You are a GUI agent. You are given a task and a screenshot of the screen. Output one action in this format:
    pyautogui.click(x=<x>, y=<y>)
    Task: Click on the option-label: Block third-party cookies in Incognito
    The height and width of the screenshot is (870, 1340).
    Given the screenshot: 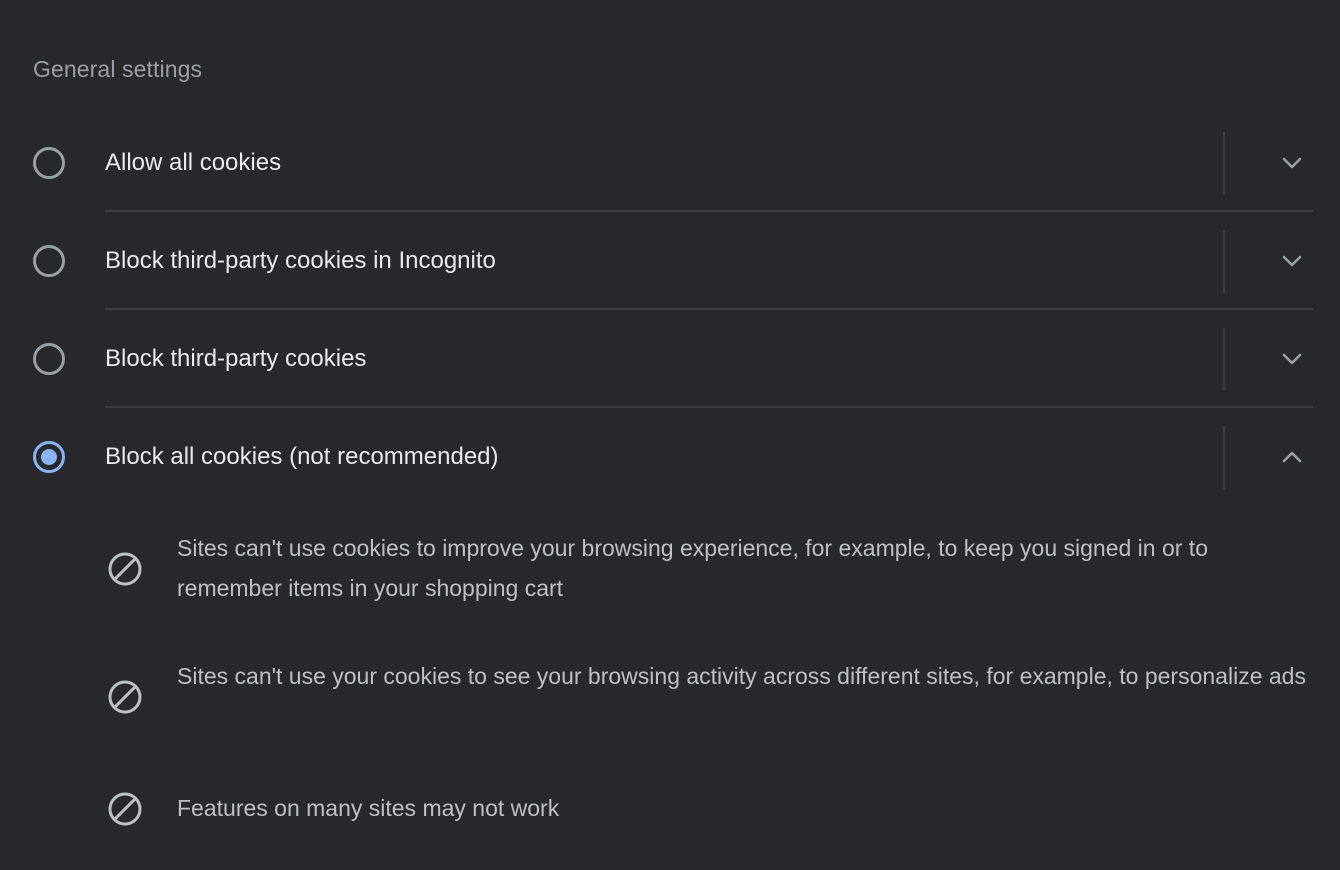 What is the action you would take?
    pyautogui.click(x=300, y=261)
    